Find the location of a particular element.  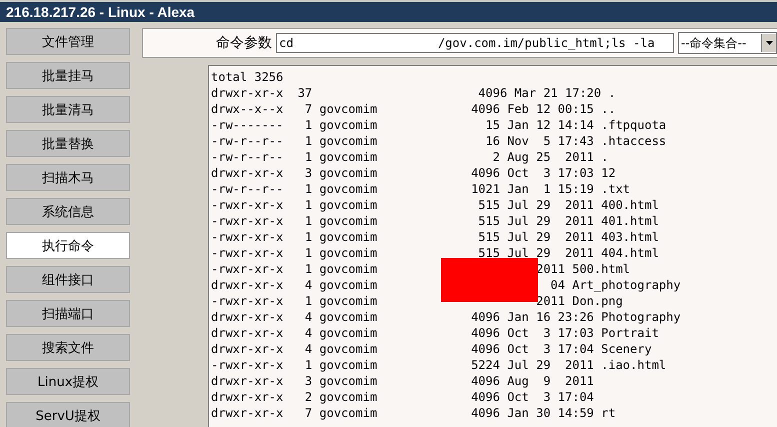

output-line: drwx--x--x 7 govcomim 4096 Feb 12 00:15 .. is located at coordinates (414, 109).